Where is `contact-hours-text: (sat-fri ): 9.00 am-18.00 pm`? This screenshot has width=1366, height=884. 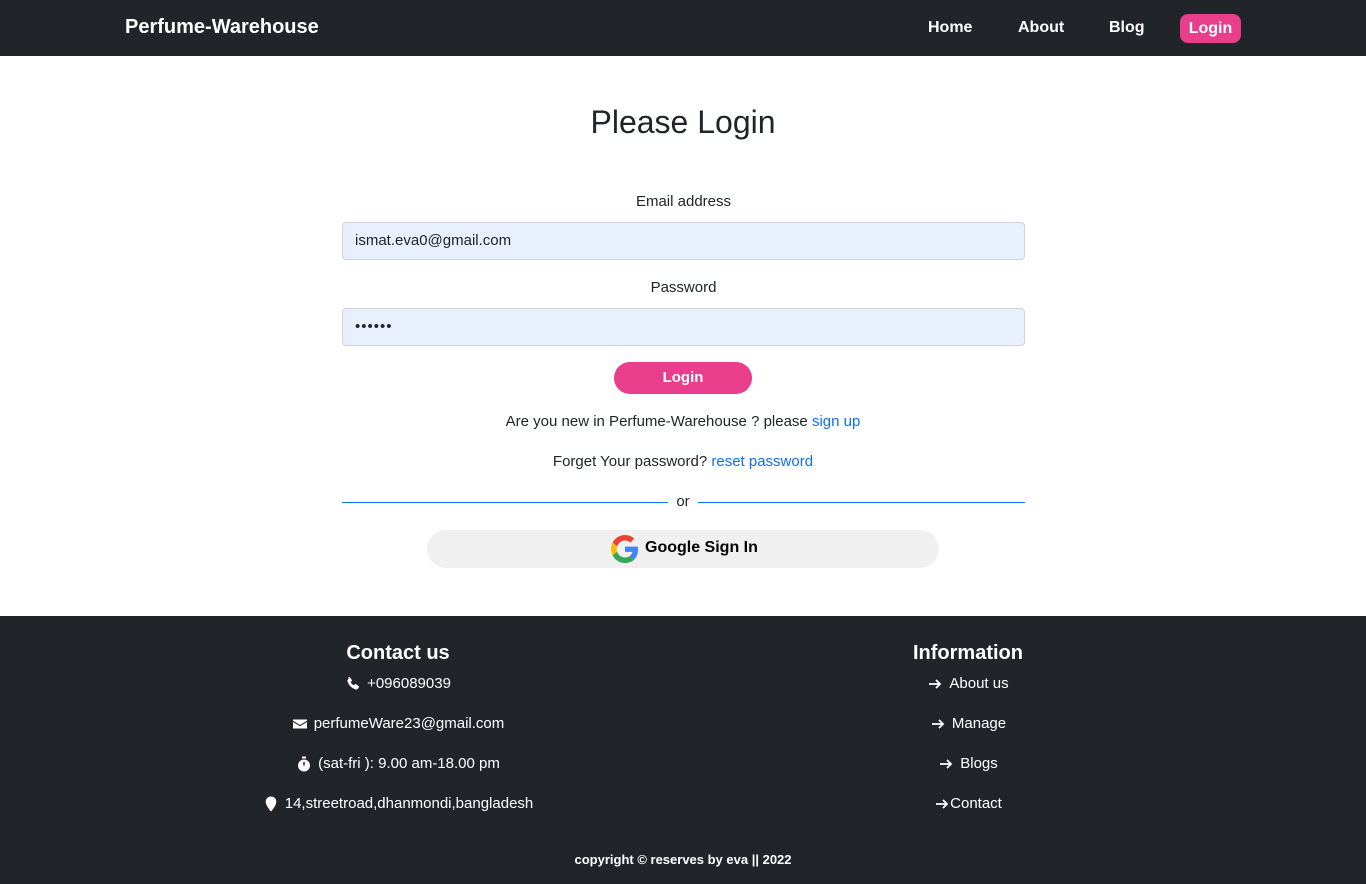
contact-hours-text: (sat-fri ): 9.00 am-18.00 pm is located at coordinates (409, 763).